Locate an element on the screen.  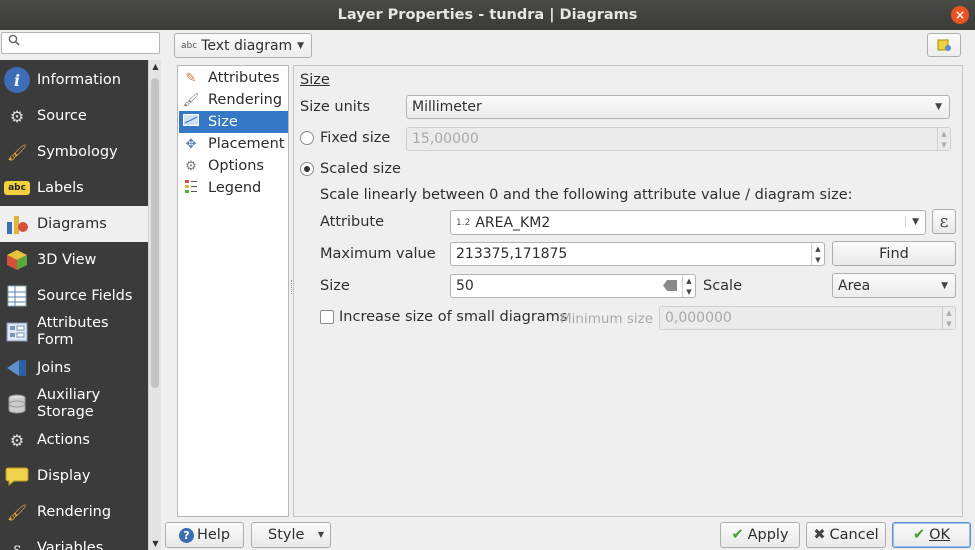
sidebar-item-symbology: 🖌 Symbology is located at coordinates (74, 152).